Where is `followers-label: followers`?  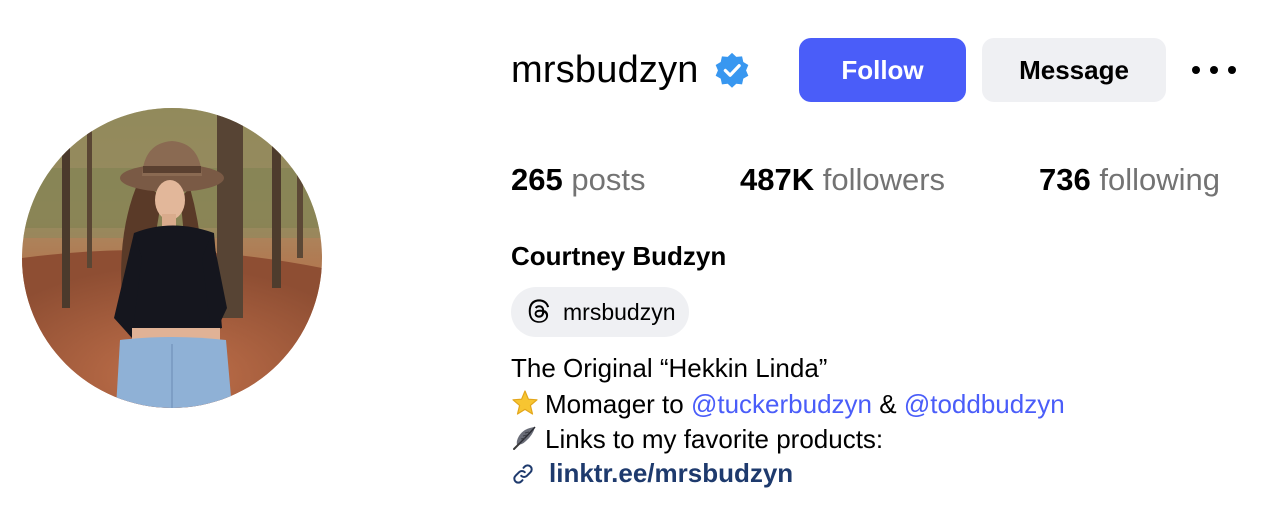
followers-label: followers is located at coordinates (884, 179).